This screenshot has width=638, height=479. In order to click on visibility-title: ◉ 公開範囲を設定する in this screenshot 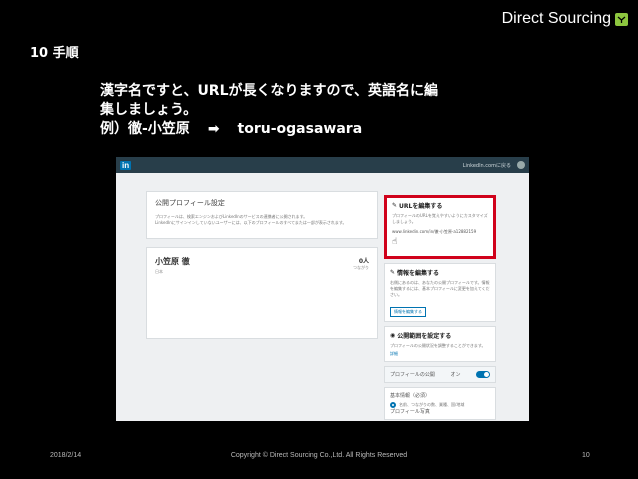, I will do `click(440, 335)`.